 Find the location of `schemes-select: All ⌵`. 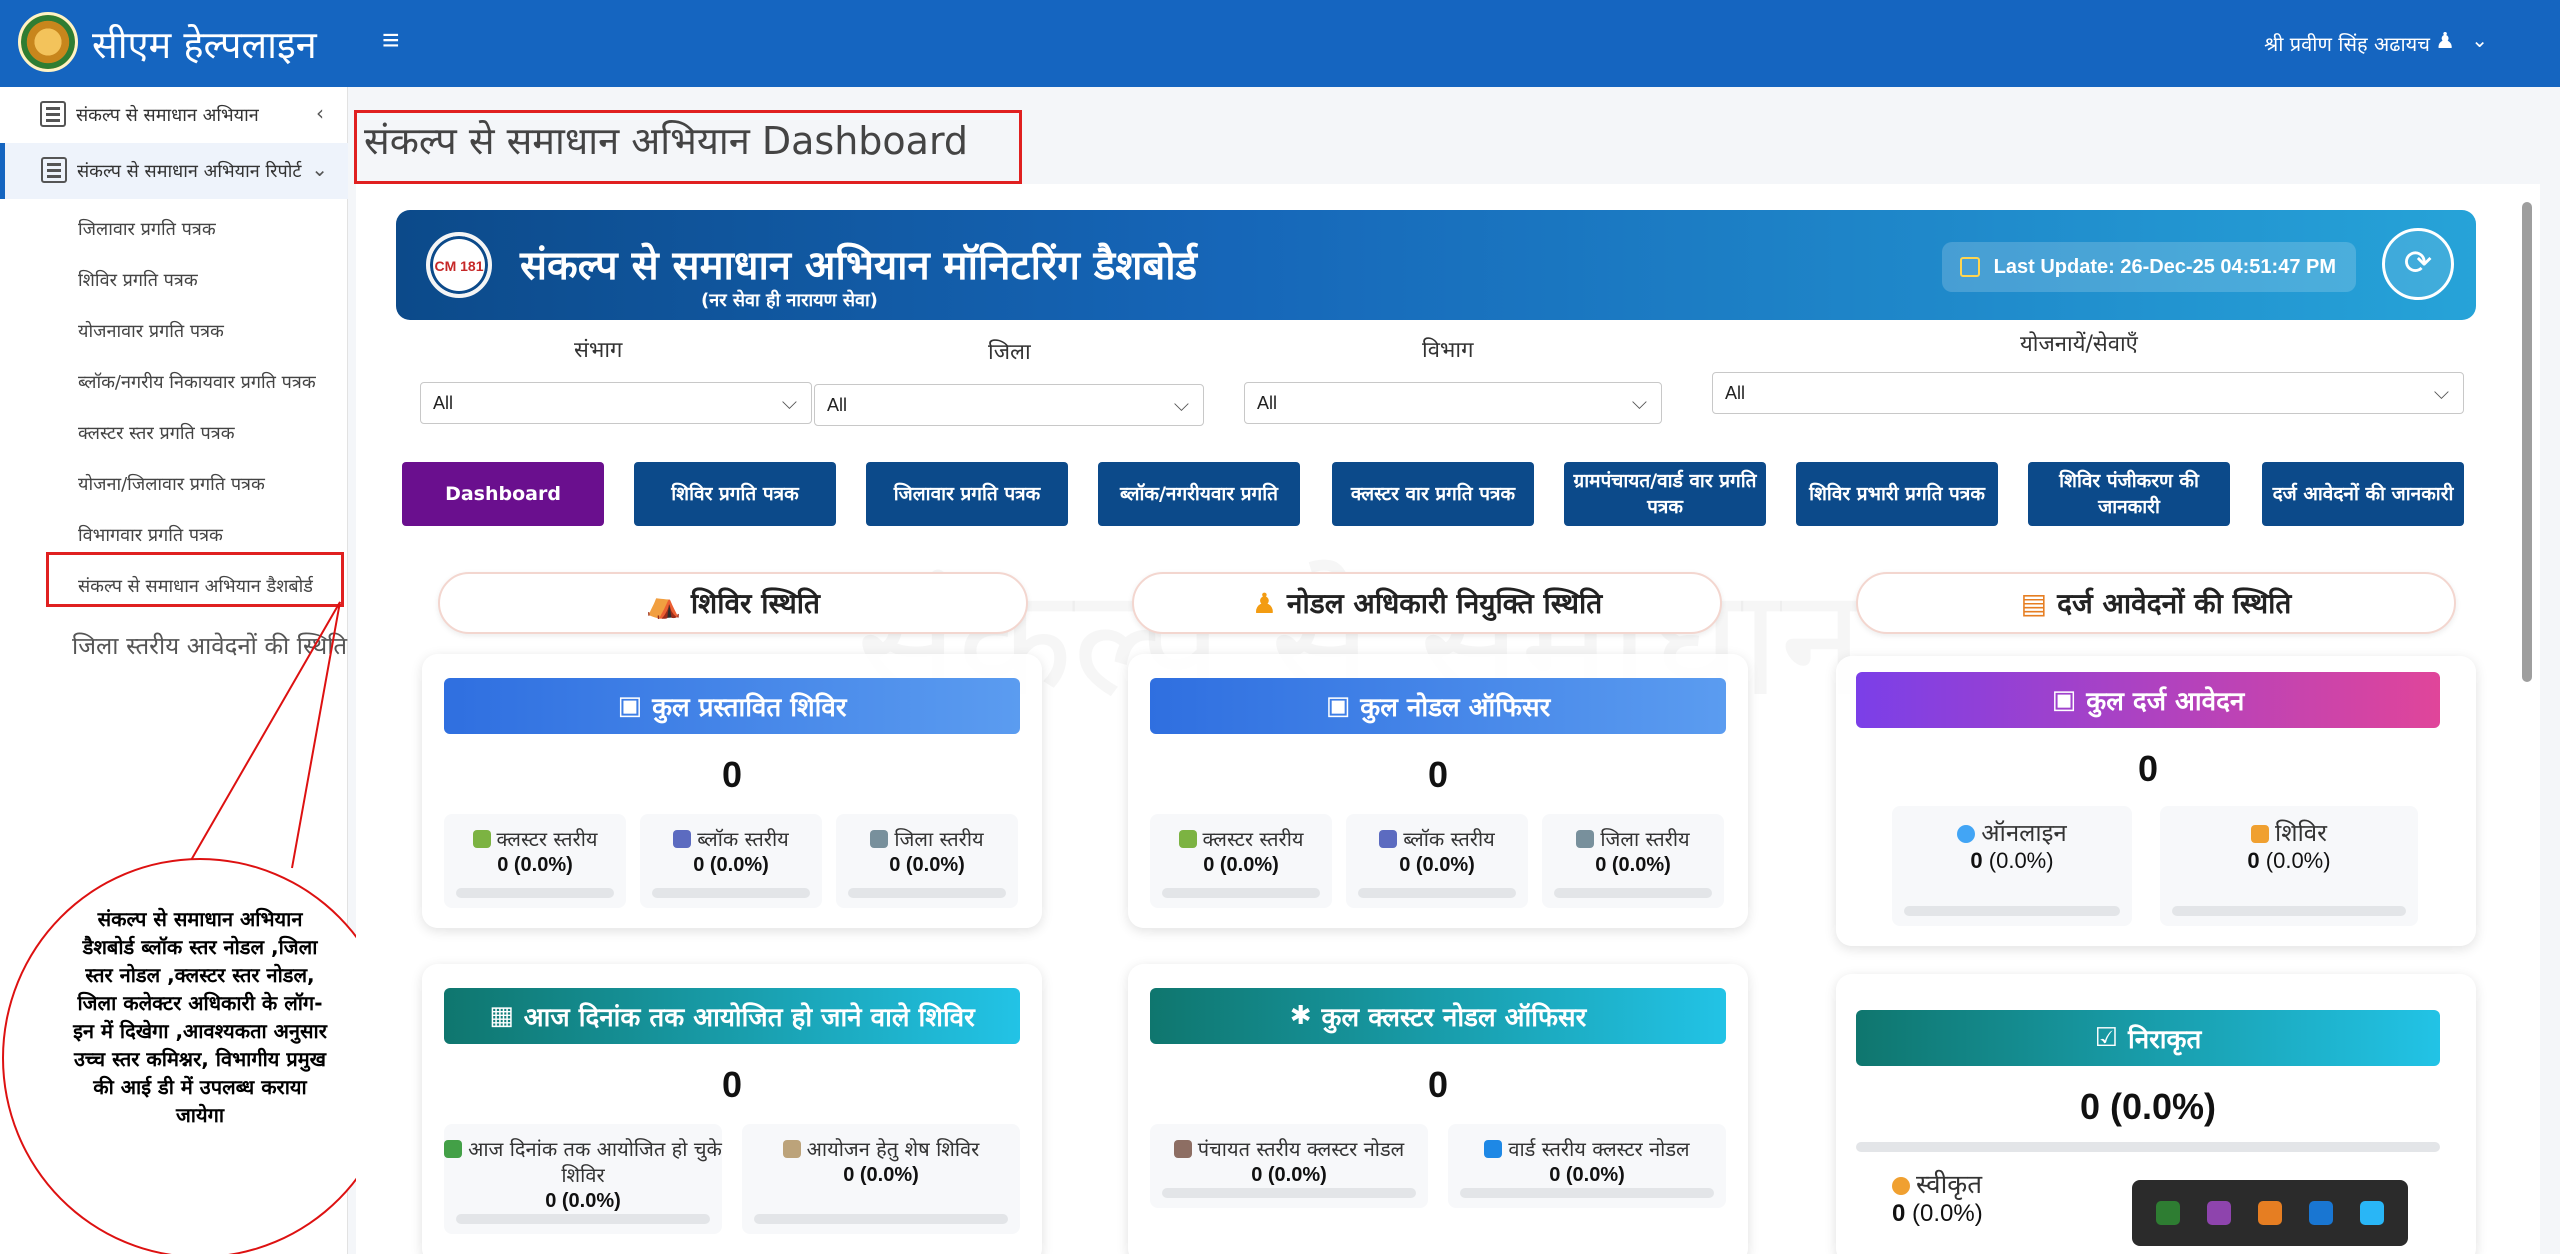

schemes-select: All ⌵ is located at coordinates (2088, 393).